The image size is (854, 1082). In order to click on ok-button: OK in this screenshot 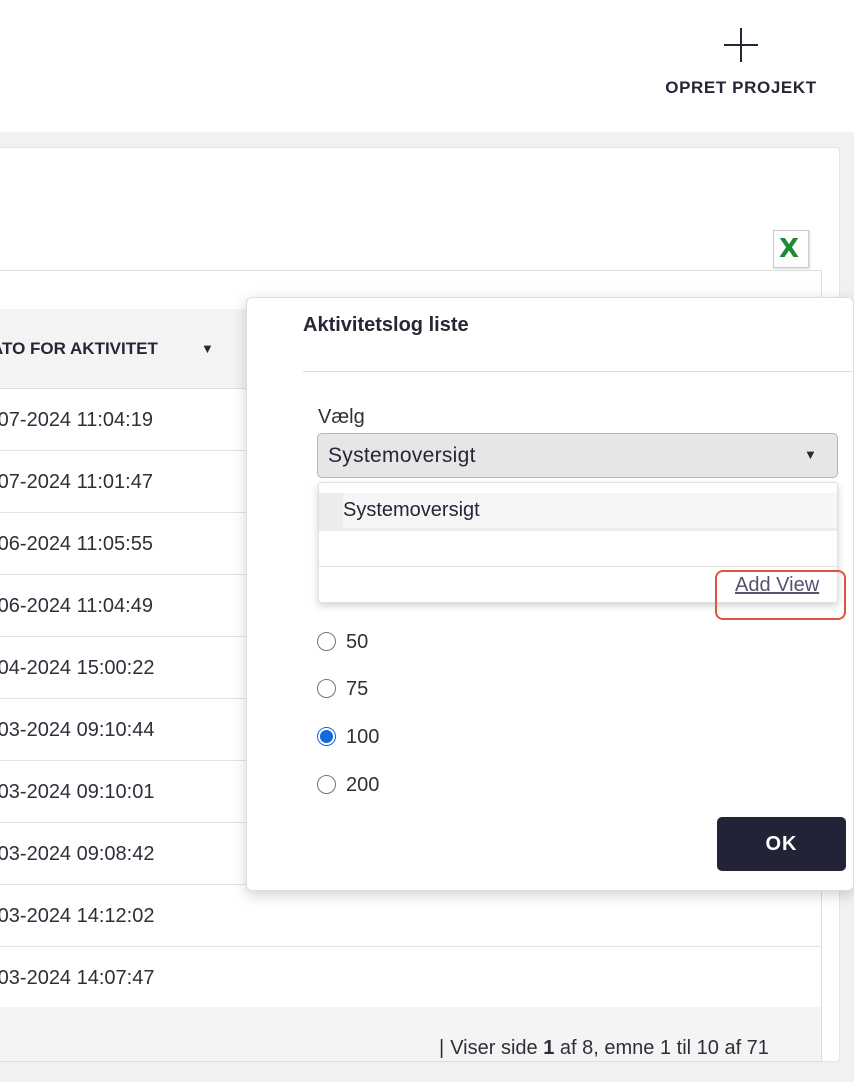, I will do `click(781, 844)`.